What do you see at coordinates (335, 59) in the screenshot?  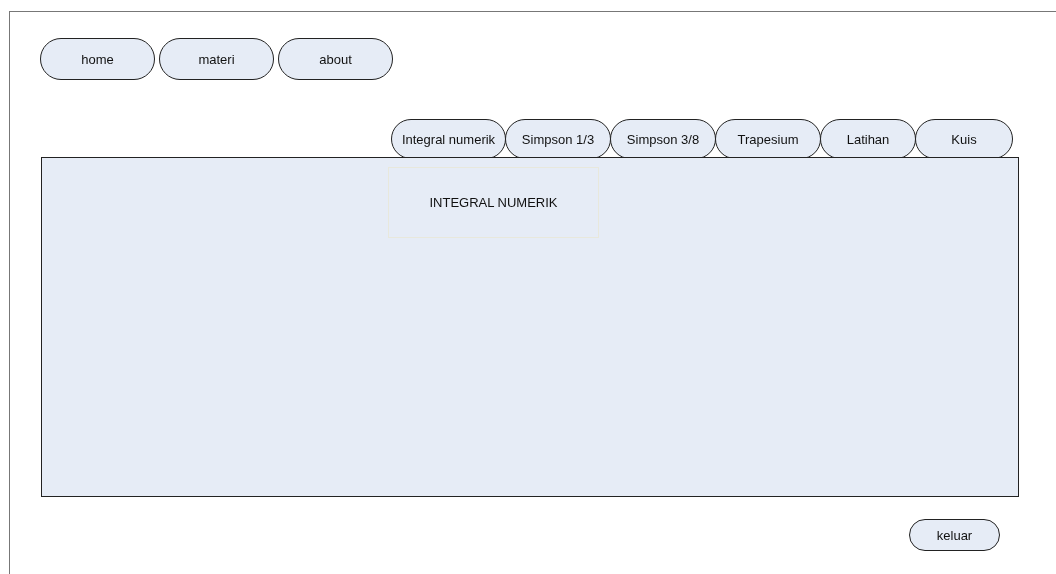 I see `nav-button: about` at bounding box center [335, 59].